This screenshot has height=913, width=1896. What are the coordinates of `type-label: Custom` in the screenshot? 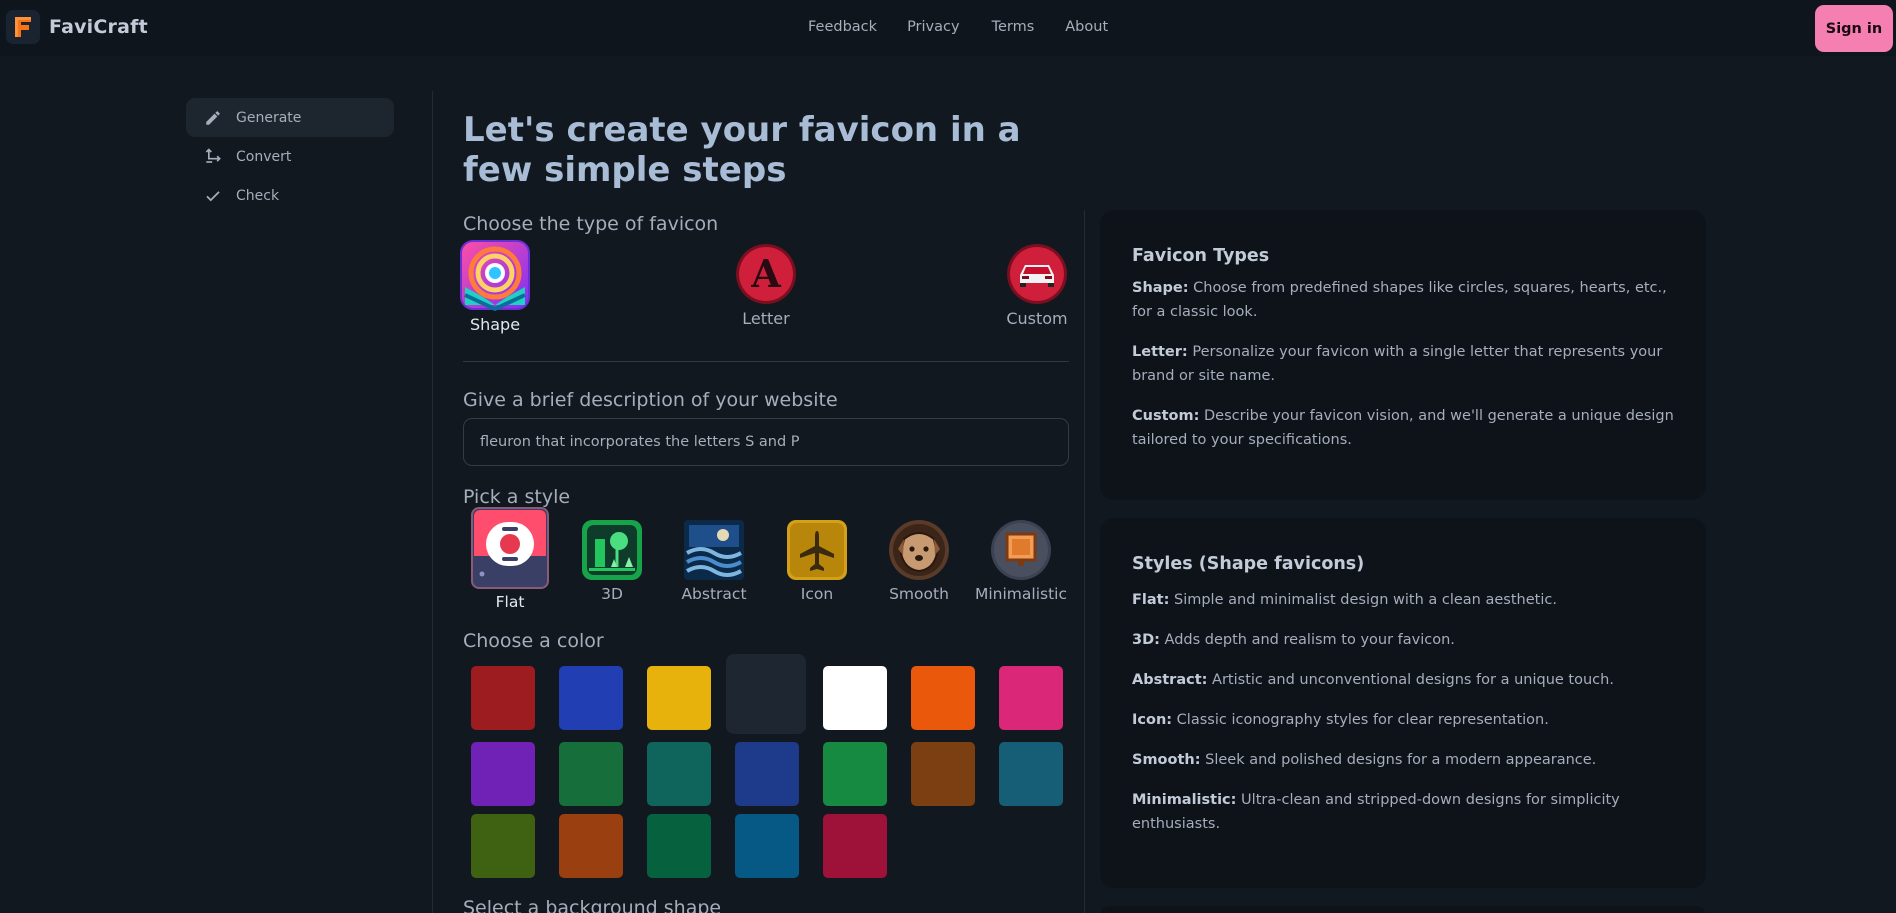 It's located at (1037, 318).